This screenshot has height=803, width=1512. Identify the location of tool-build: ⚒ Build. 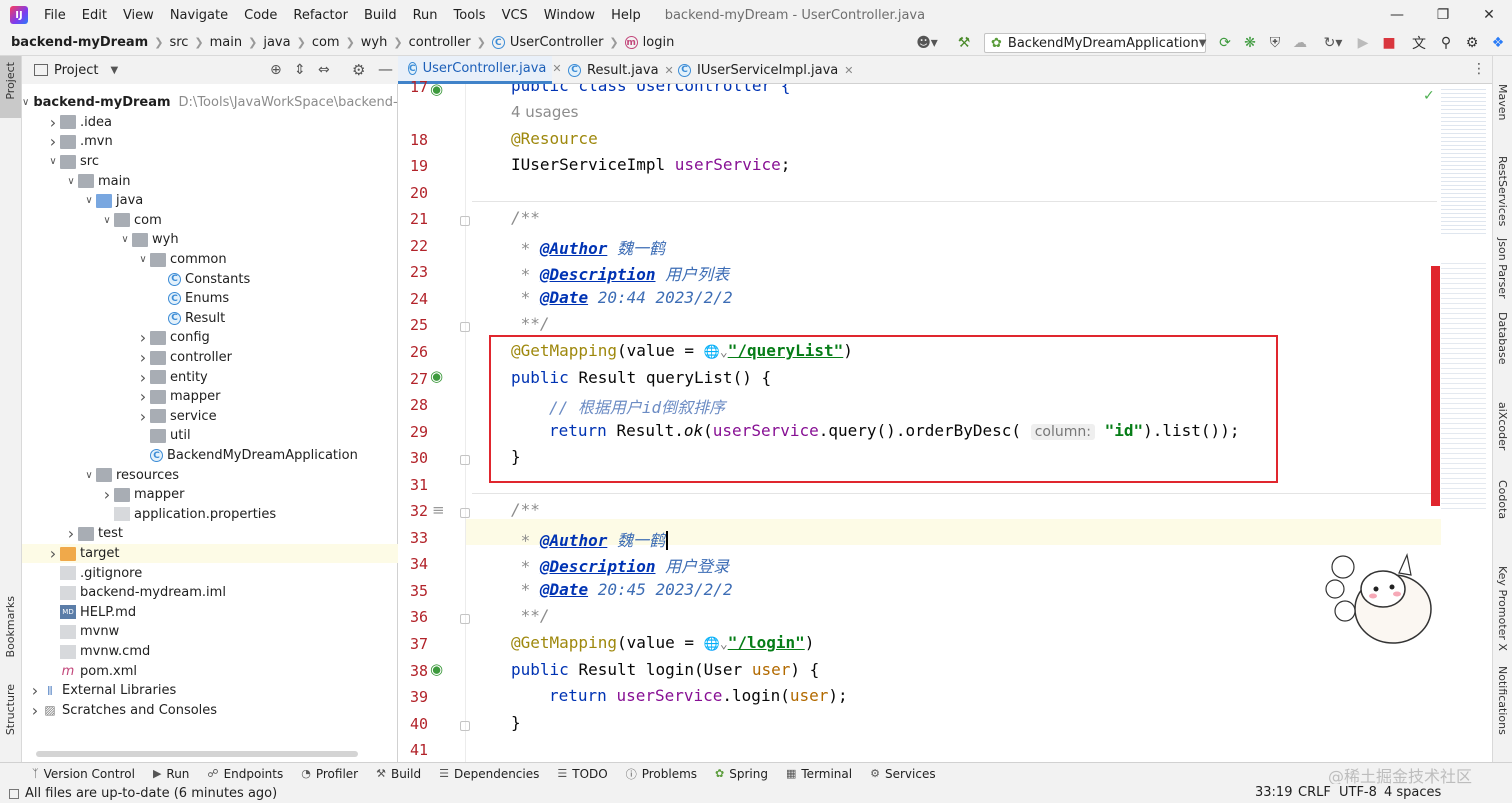
(398, 774).